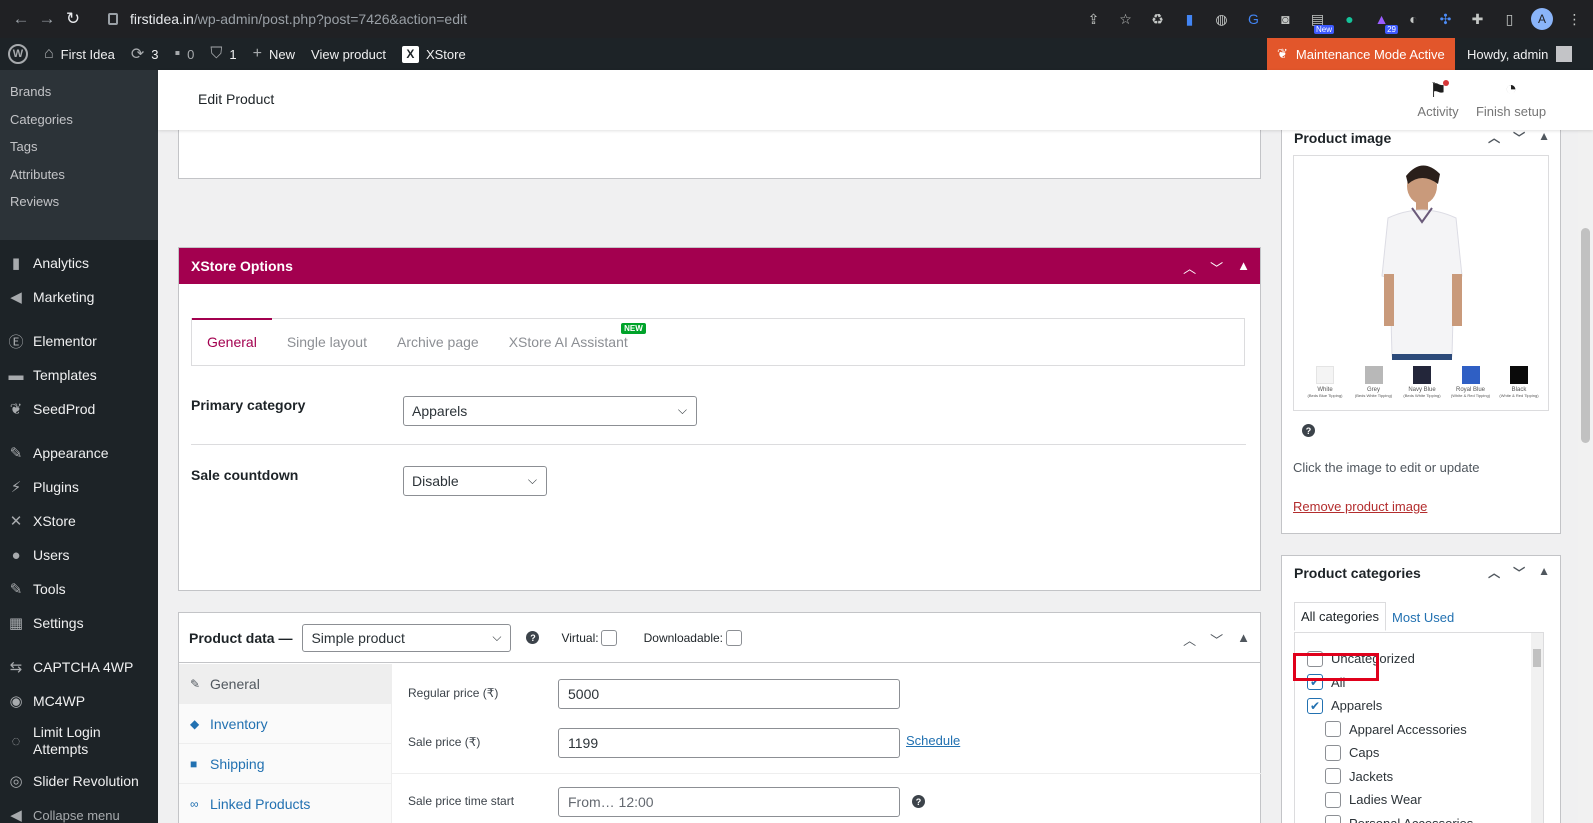 Image resolution: width=1593 pixels, height=823 pixels. I want to click on sale-countdown-select: Disable ⌵, so click(475, 481).